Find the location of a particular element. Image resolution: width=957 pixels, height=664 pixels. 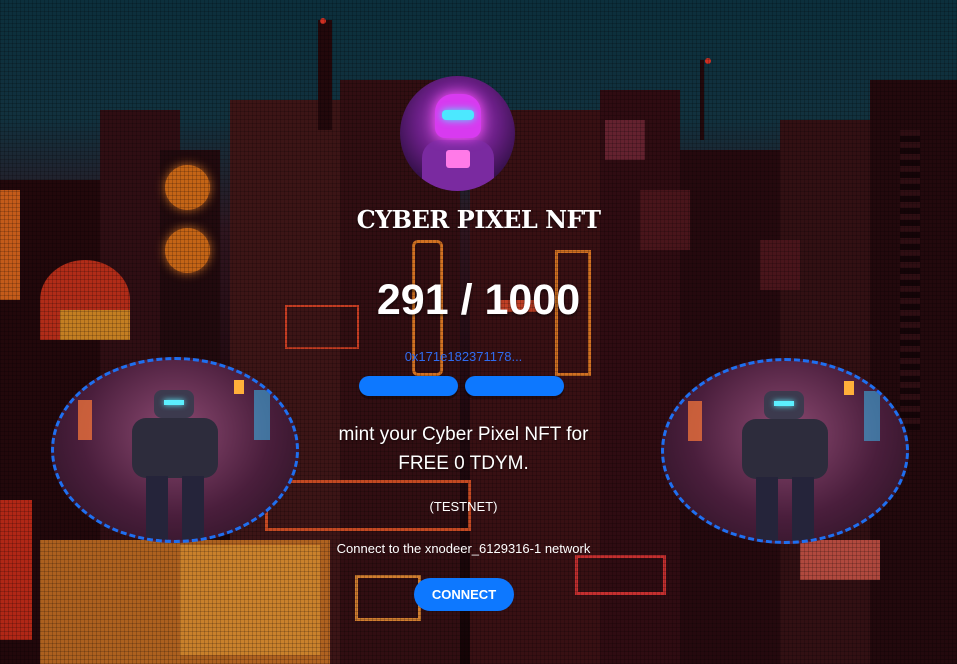

decrement-button is located at coordinates (408, 386).